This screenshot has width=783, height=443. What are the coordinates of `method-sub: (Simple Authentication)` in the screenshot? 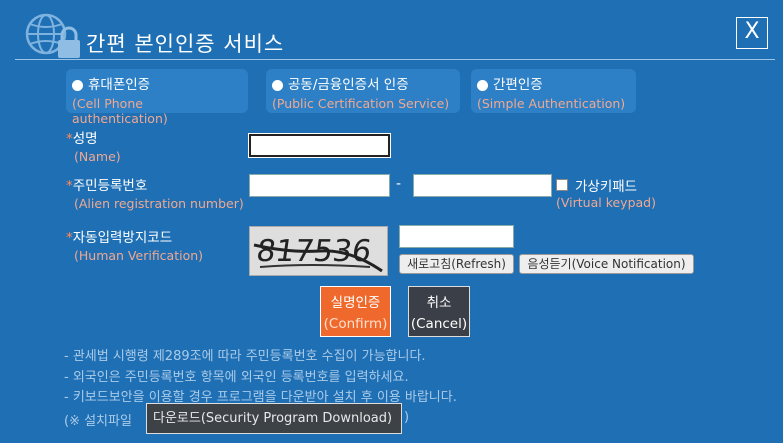 It's located at (551, 103).